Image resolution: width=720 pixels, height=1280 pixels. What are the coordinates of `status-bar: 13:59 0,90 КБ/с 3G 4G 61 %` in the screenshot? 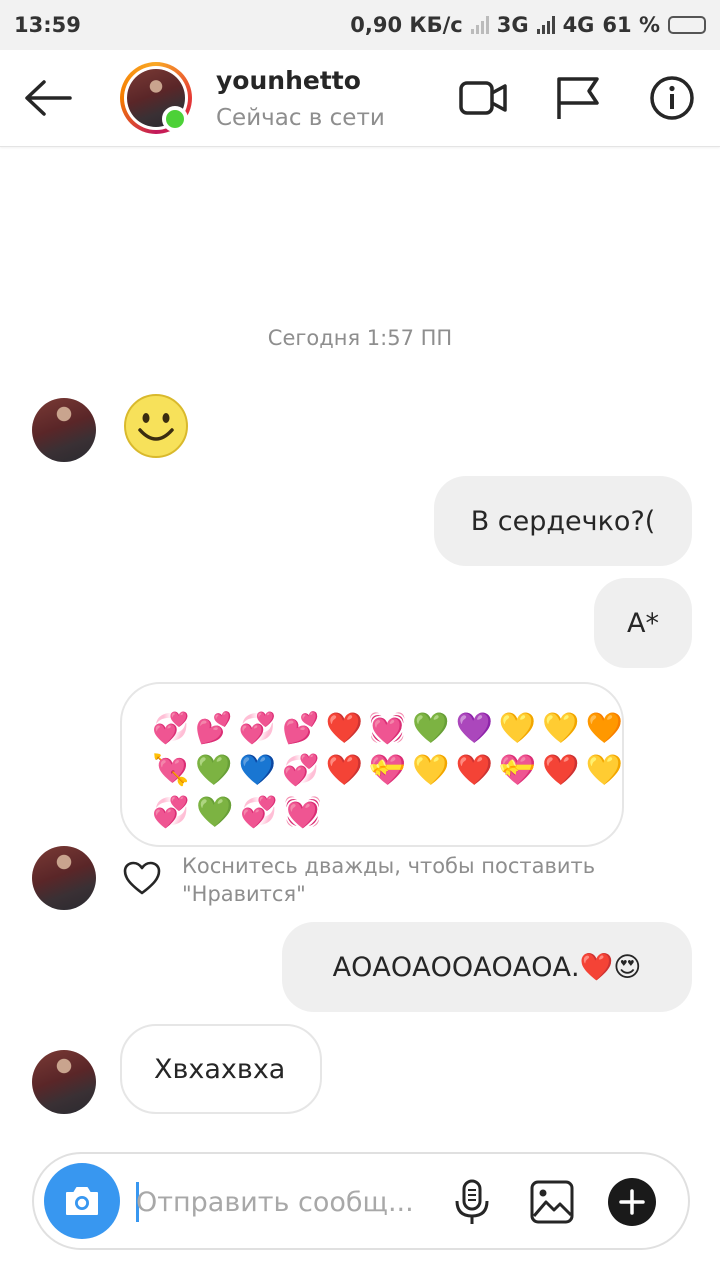 It's located at (360, 25).